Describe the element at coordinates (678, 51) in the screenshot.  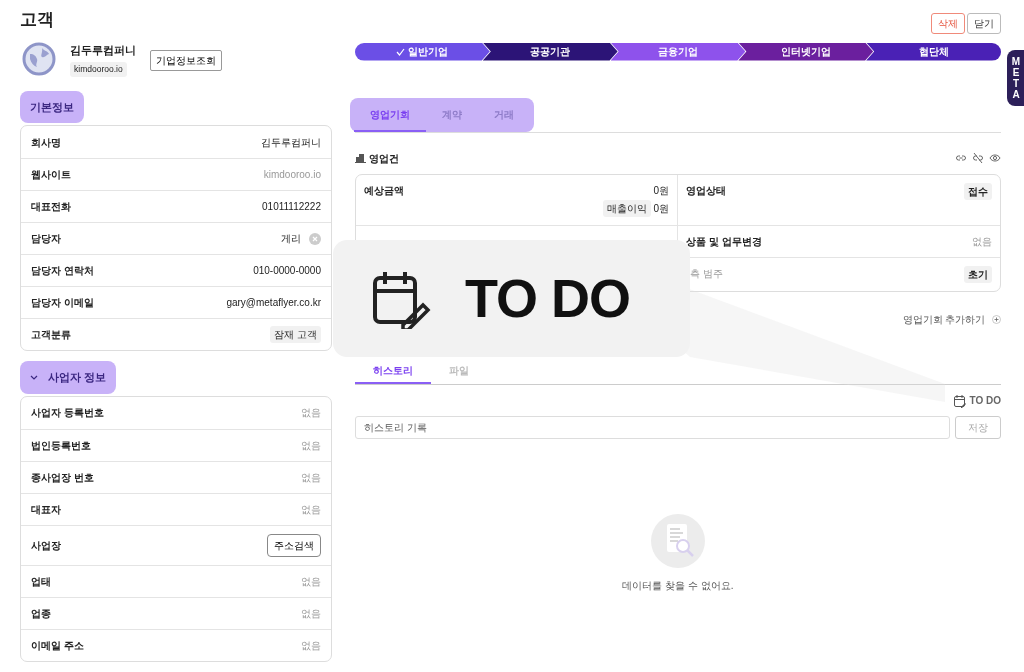
I see `stage-step: 금융기업` at that location.